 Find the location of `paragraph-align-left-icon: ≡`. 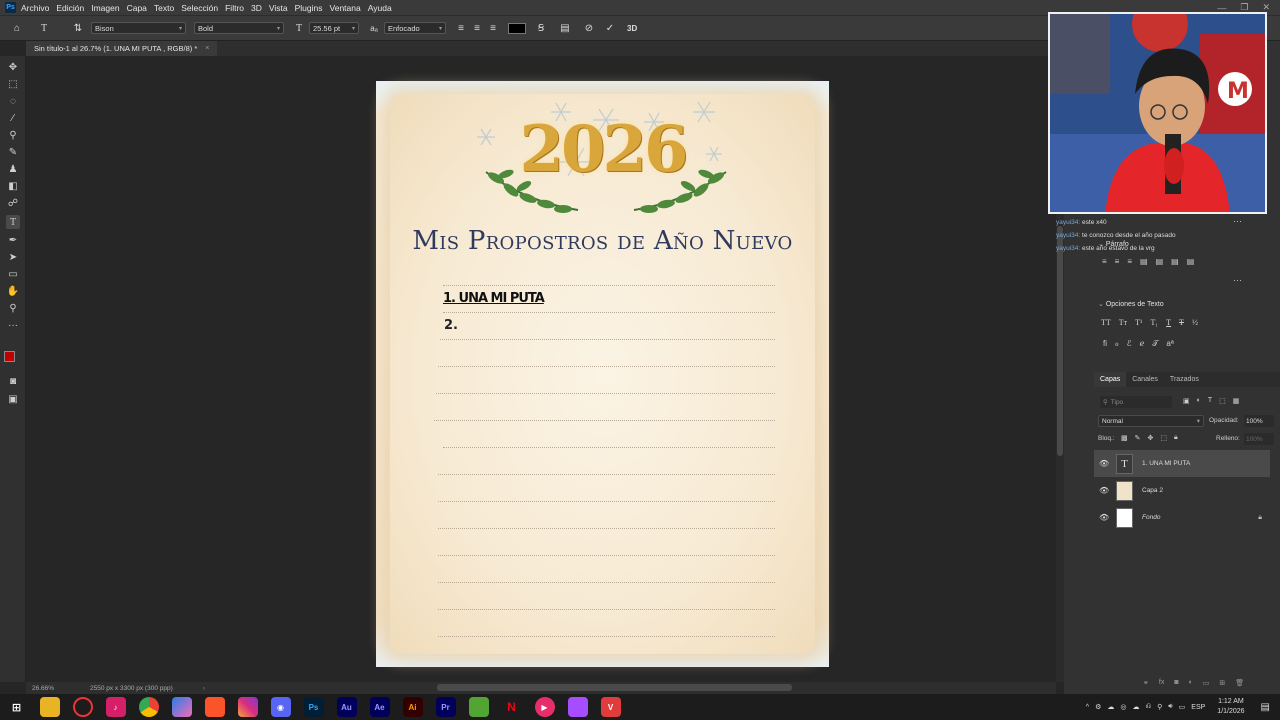

paragraph-align-left-icon: ≡ is located at coordinates (1104, 261).